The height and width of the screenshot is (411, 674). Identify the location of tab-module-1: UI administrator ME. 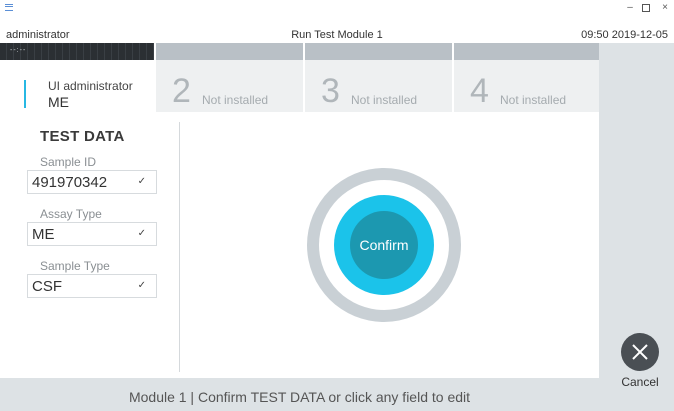
(77, 86).